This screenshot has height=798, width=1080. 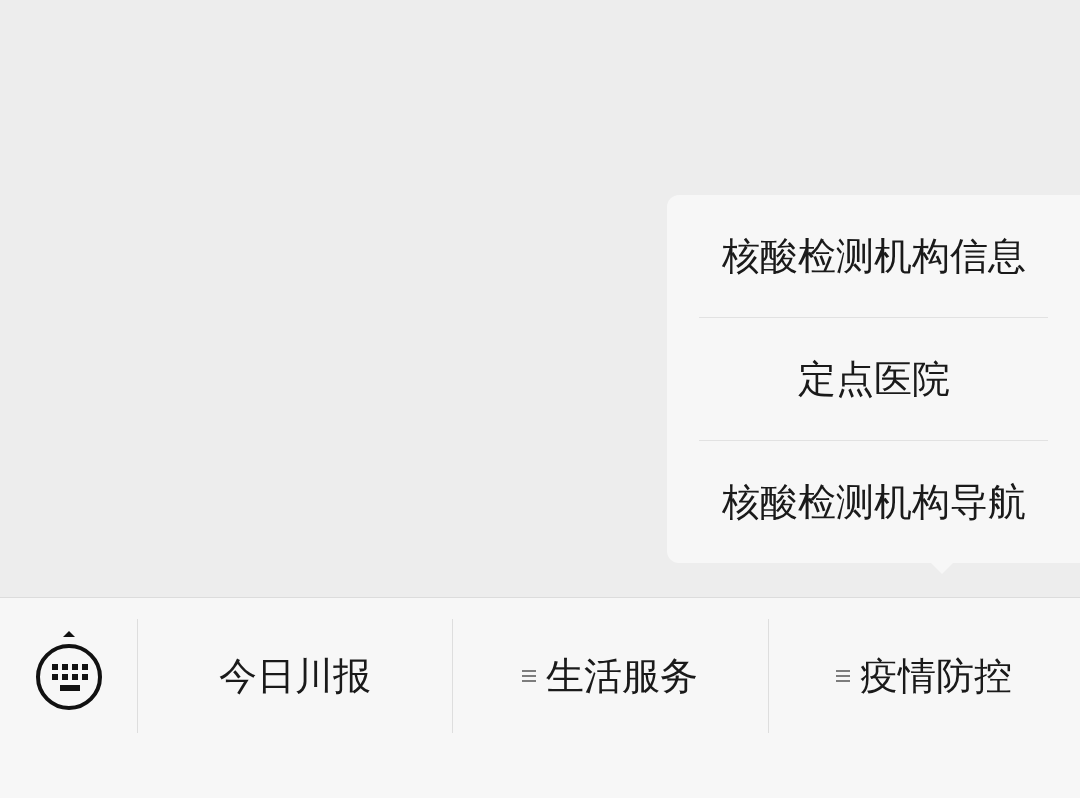 What do you see at coordinates (295, 676) in the screenshot?
I see `menu-item: 今日川报` at bounding box center [295, 676].